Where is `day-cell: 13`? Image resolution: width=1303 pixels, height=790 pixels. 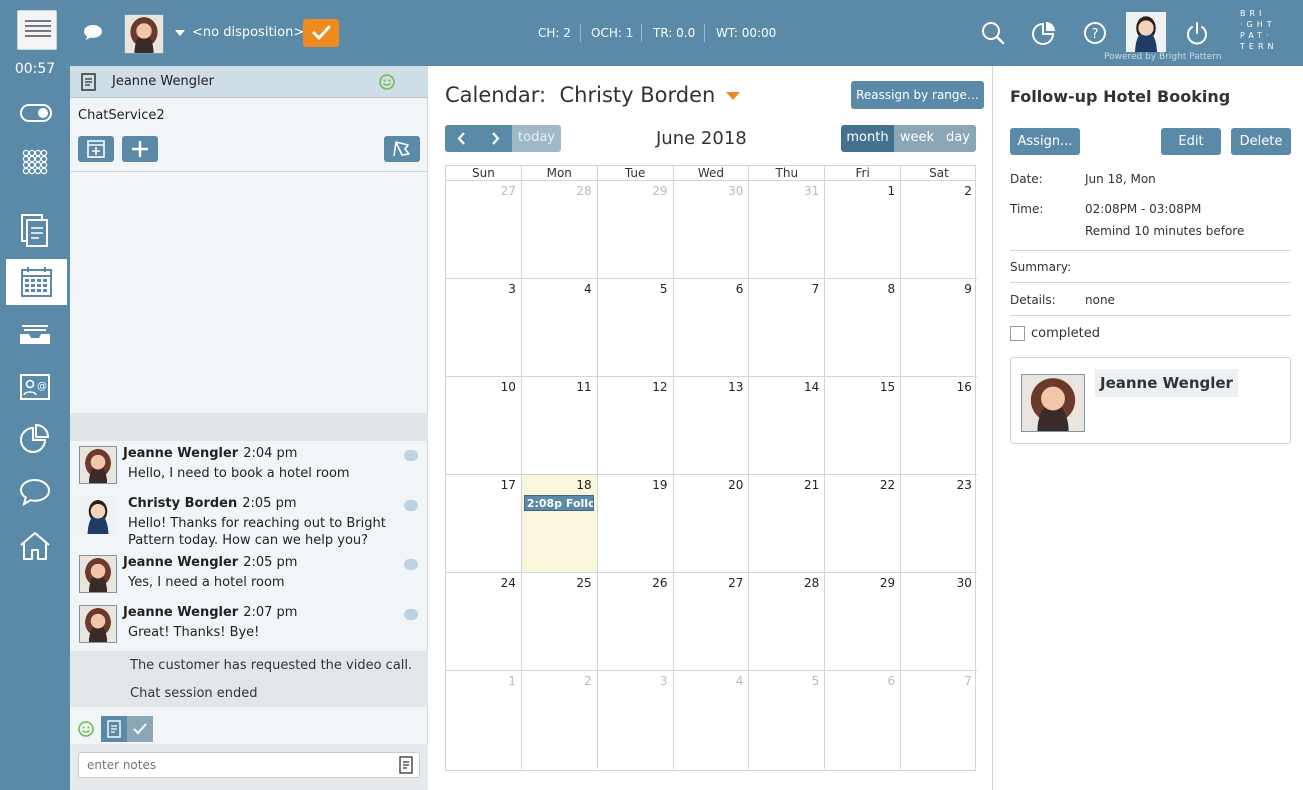 day-cell: 13 is located at coordinates (711, 426).